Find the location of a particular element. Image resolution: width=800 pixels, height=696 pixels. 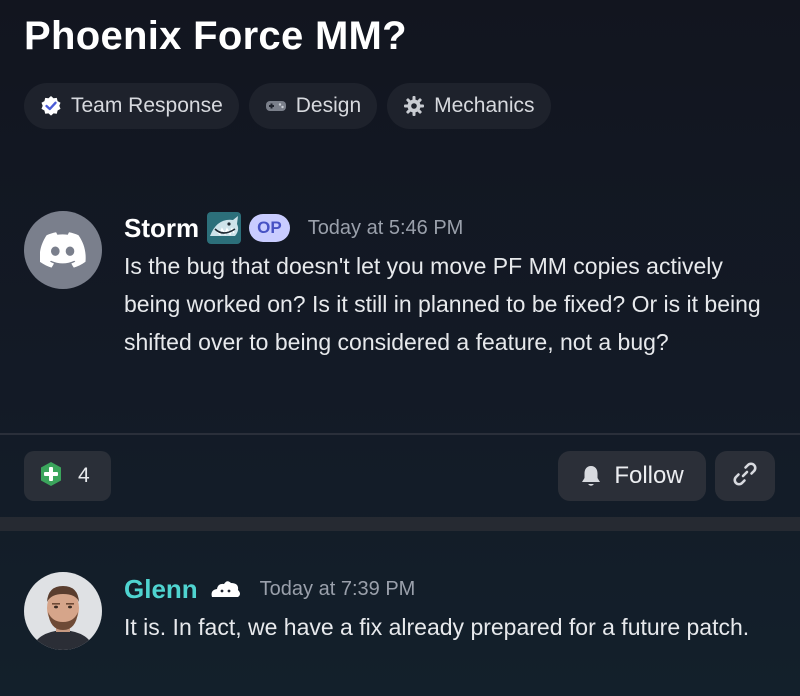

message-header: Glenn Today at 7:39 PM is located at coordinates (449, 589).